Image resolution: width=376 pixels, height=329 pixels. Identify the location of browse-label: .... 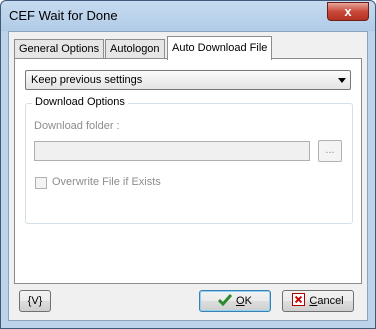
(330, 150).